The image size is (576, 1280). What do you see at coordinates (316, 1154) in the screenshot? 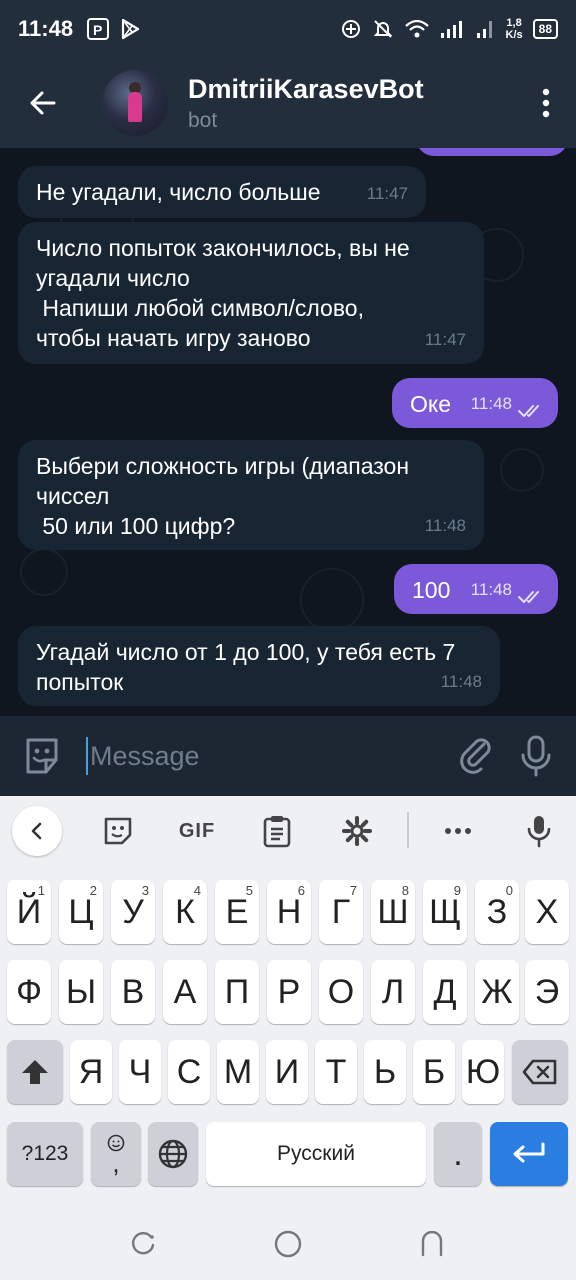
I see `space-key: Русский` at bounding box center [316, 1154].